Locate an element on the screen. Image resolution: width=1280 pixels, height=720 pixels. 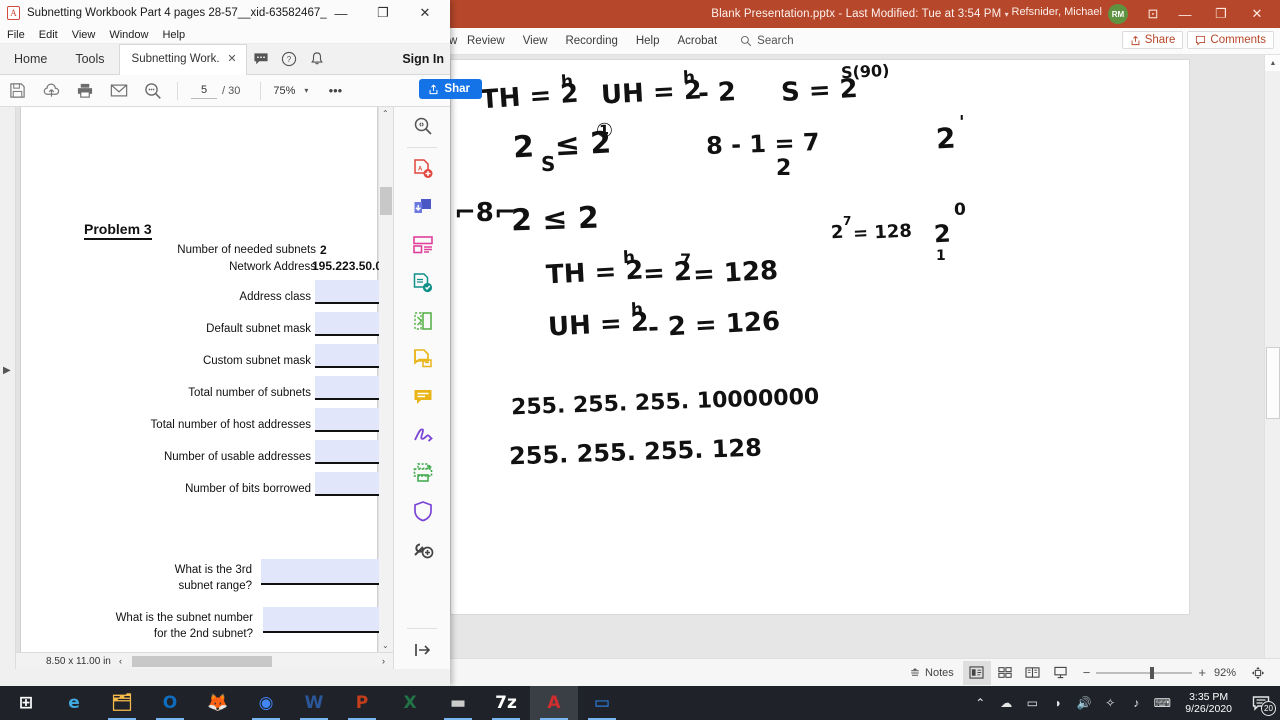
more-tools-icon is located at coordinates (422, 549).